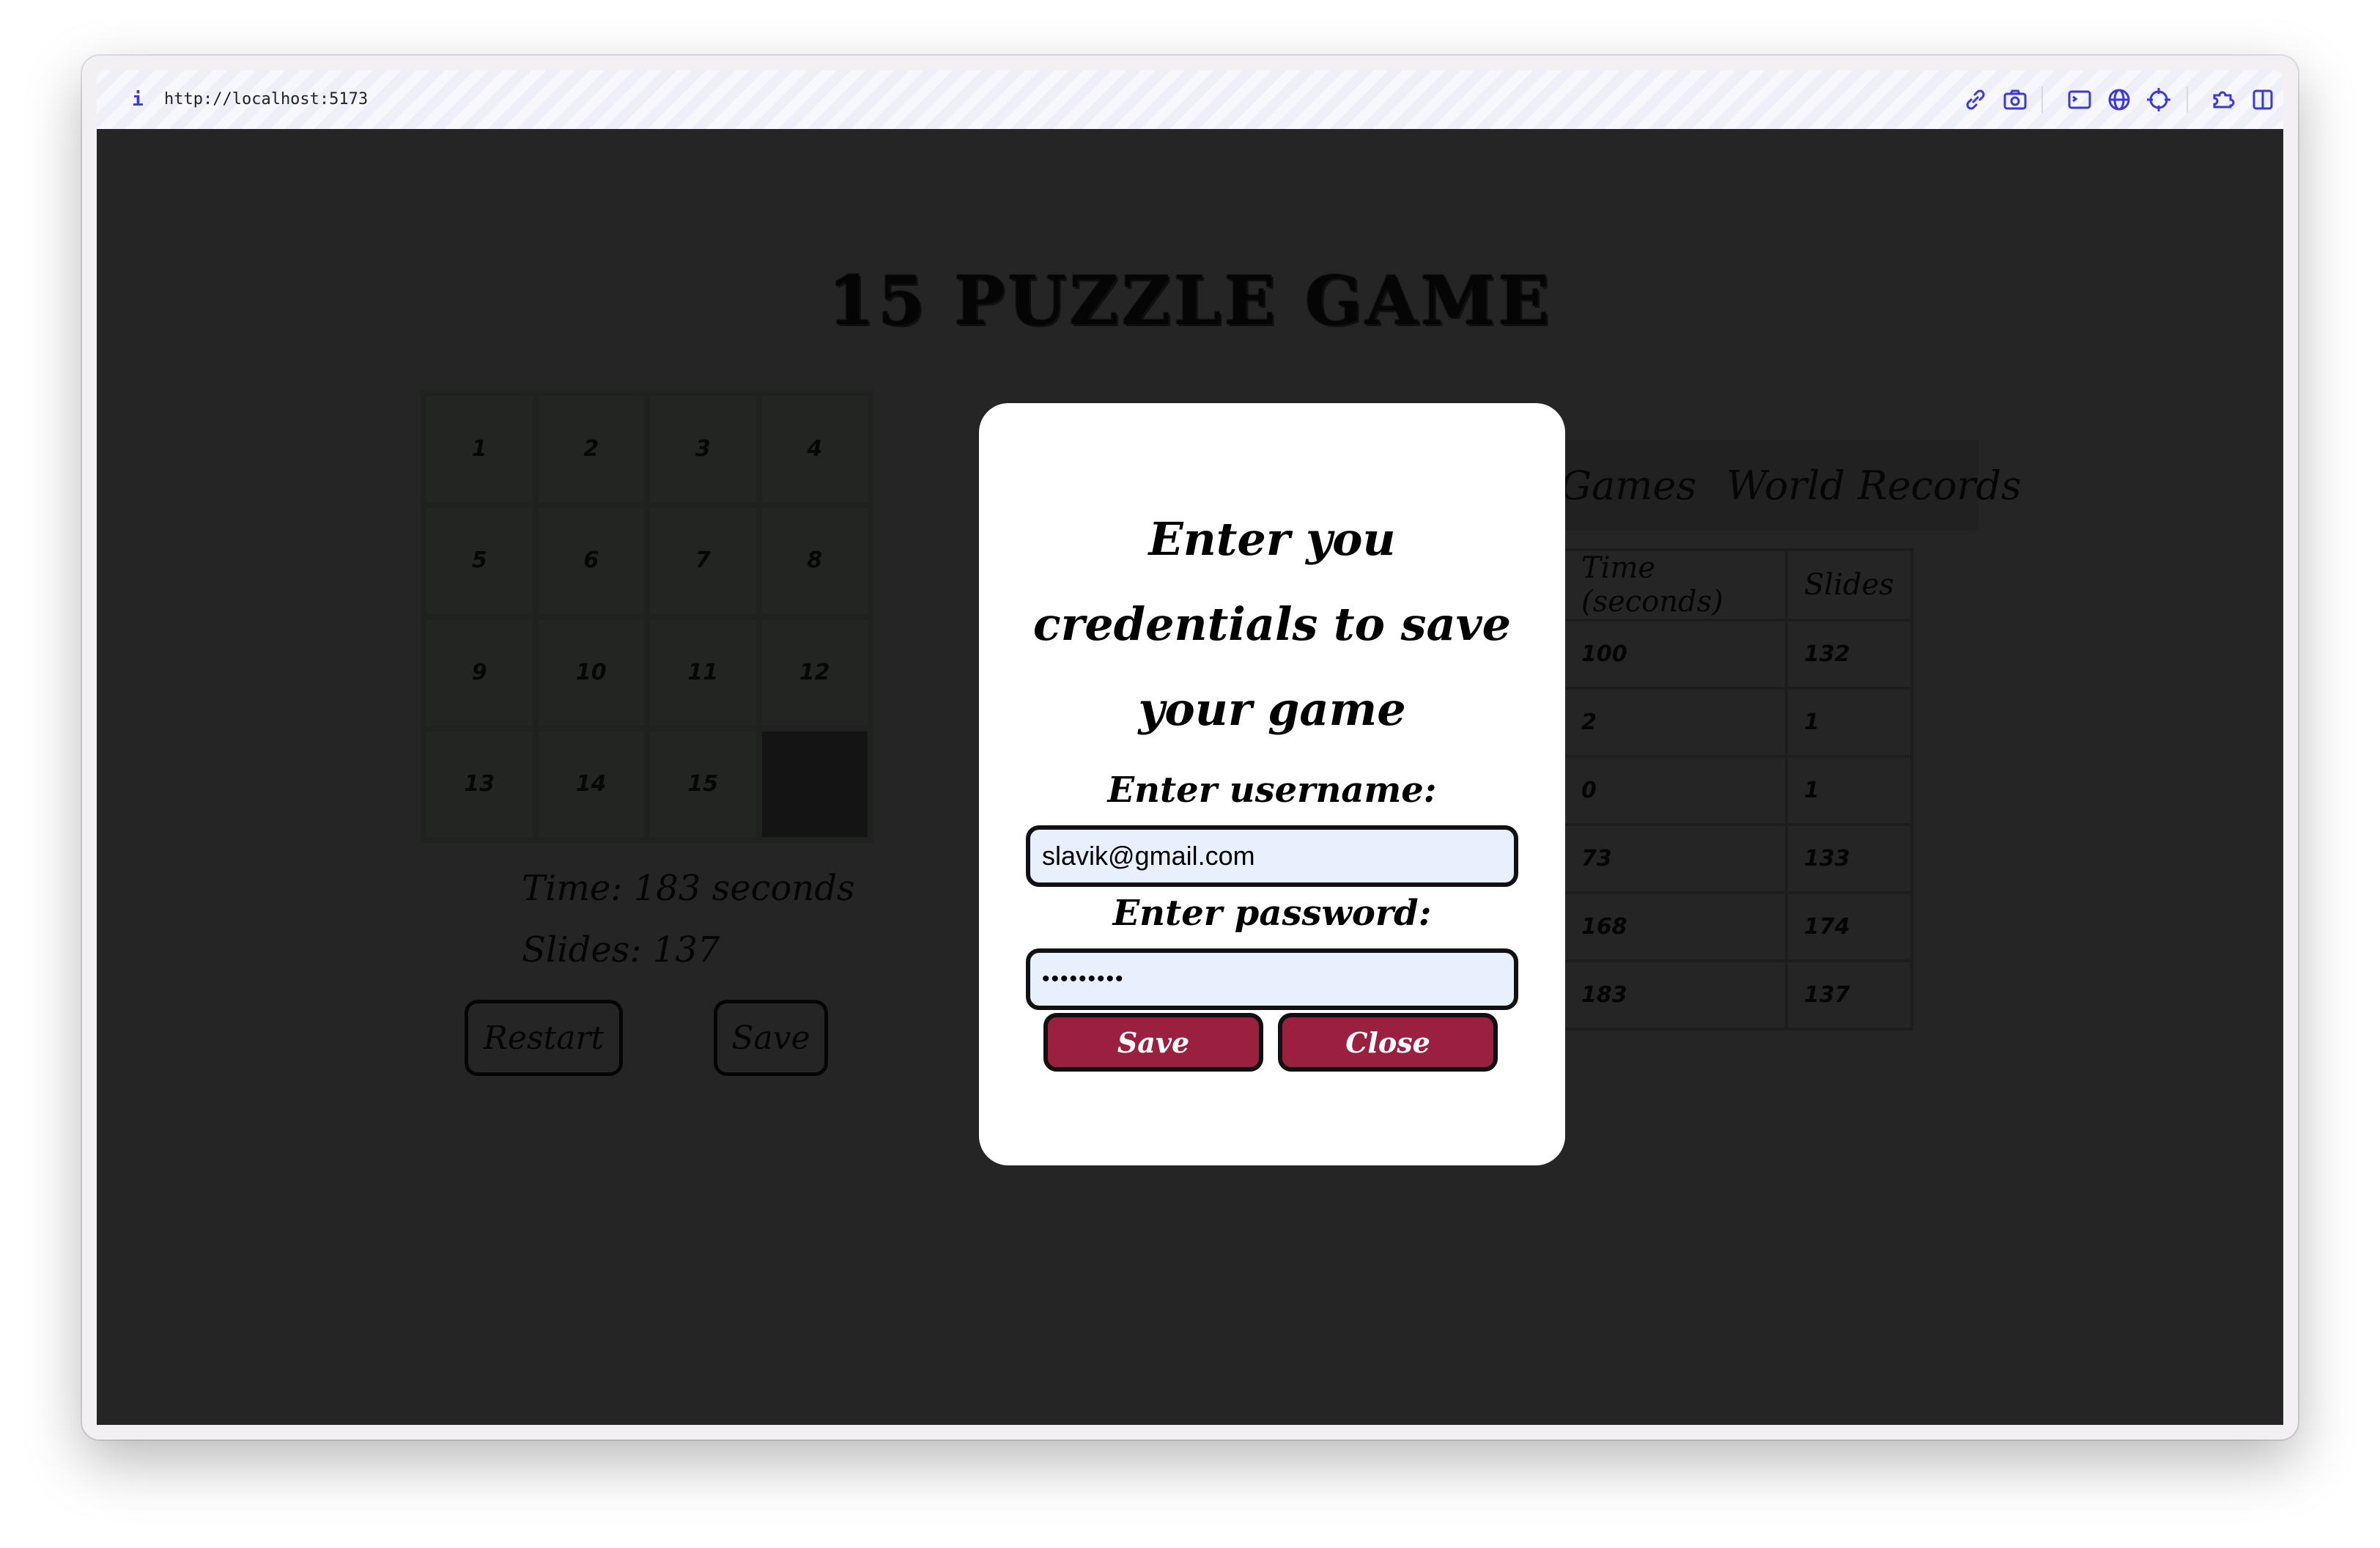 The image size is (2380, 1548). Describe the element at coordinates (1272, 624) in the screenshot. I see `dialog-title: Enter you credentials to save your game` at that location.